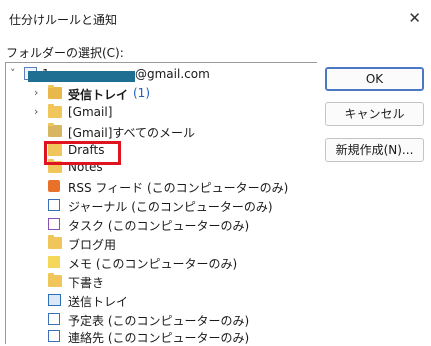  What do you see at coordinates (159, 321) in the screenshot?
I see `tree-item-label: 予定表 (このコンピューターのみ)` at bounding box center [159, 321].